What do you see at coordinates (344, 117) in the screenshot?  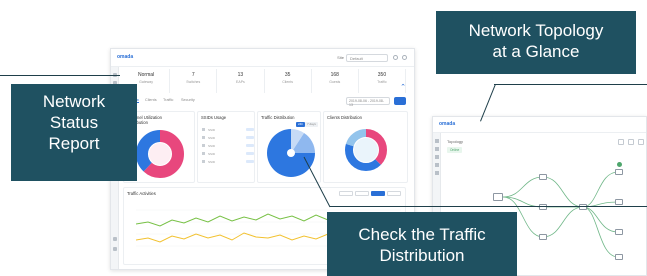 I see `panel-title: Clients Distribution` at bounding box center [344, 117].